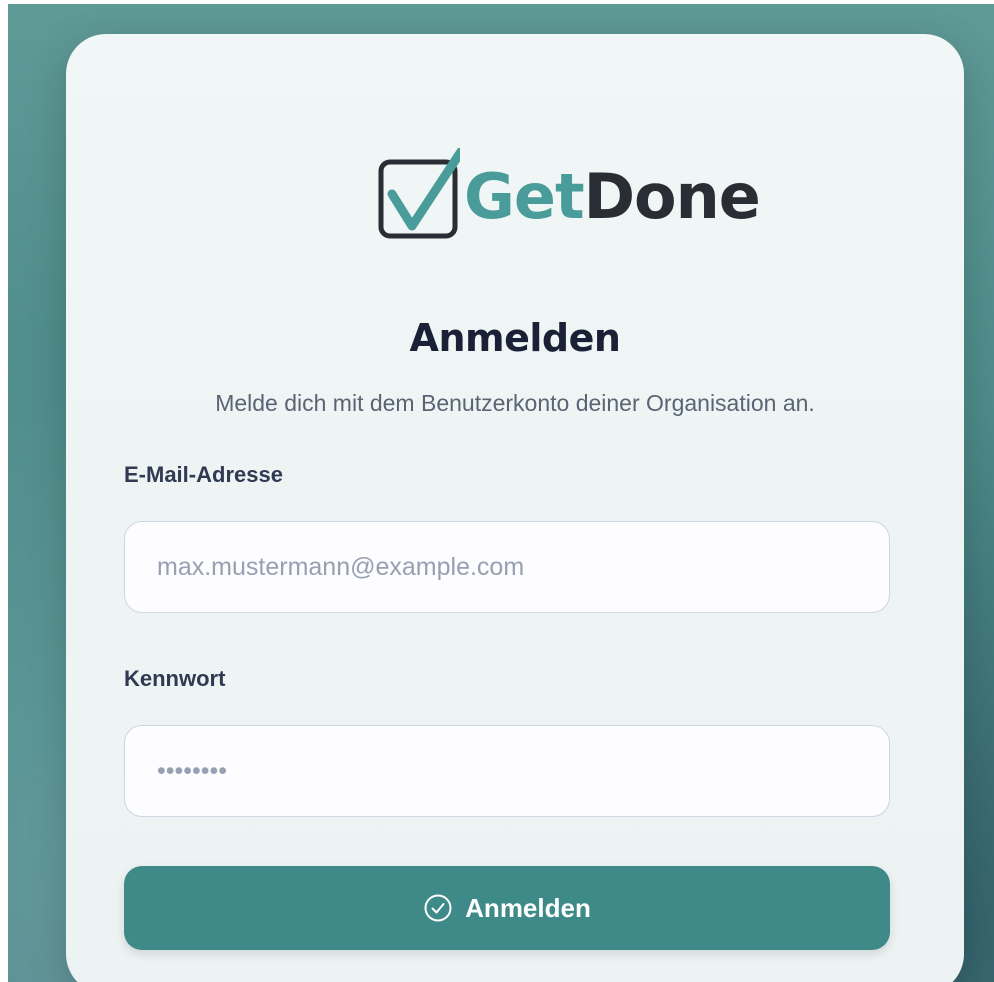 This screenshot has height=982, width=994. I want to click on brand-name-part1: Get, so click(524, 196).